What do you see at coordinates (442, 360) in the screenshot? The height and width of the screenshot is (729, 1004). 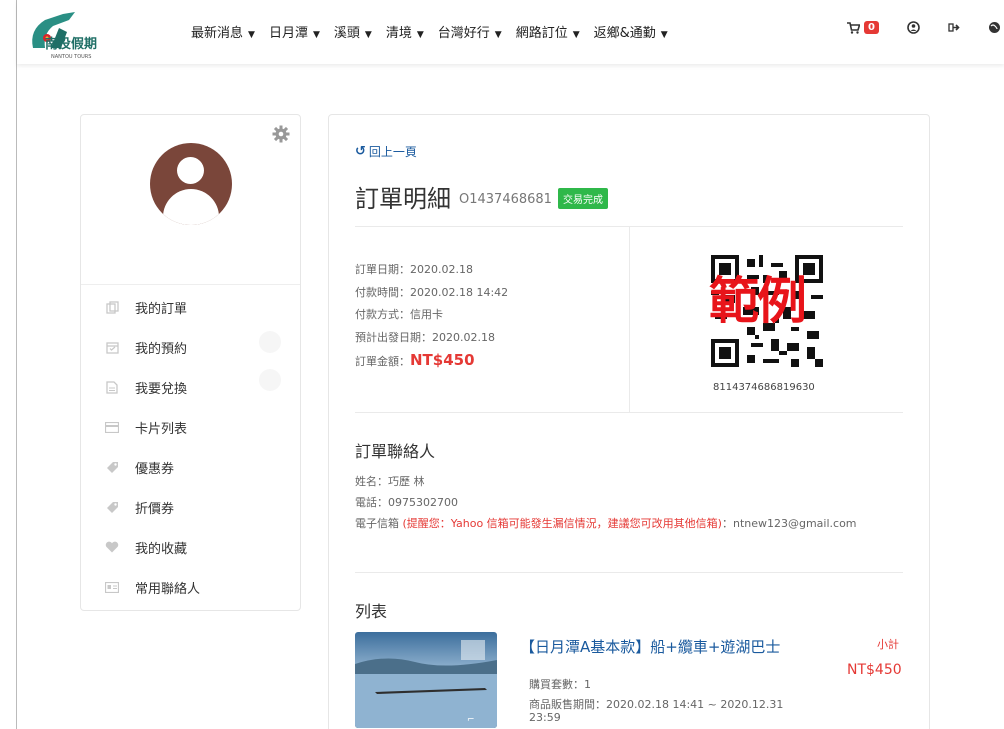 I see `order-amount: NT$450` at bounding box center [442, 360].